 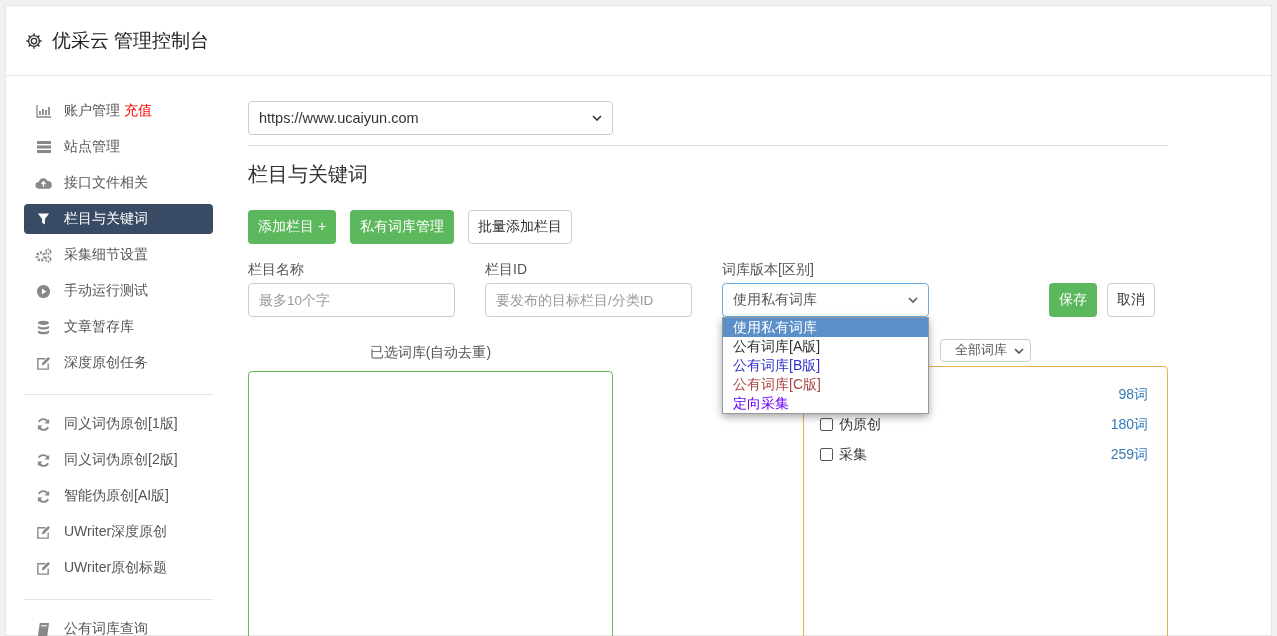 I want to click on column-id-field: 要发布的目标栏目/分类ID, so click(x=588, y=300).